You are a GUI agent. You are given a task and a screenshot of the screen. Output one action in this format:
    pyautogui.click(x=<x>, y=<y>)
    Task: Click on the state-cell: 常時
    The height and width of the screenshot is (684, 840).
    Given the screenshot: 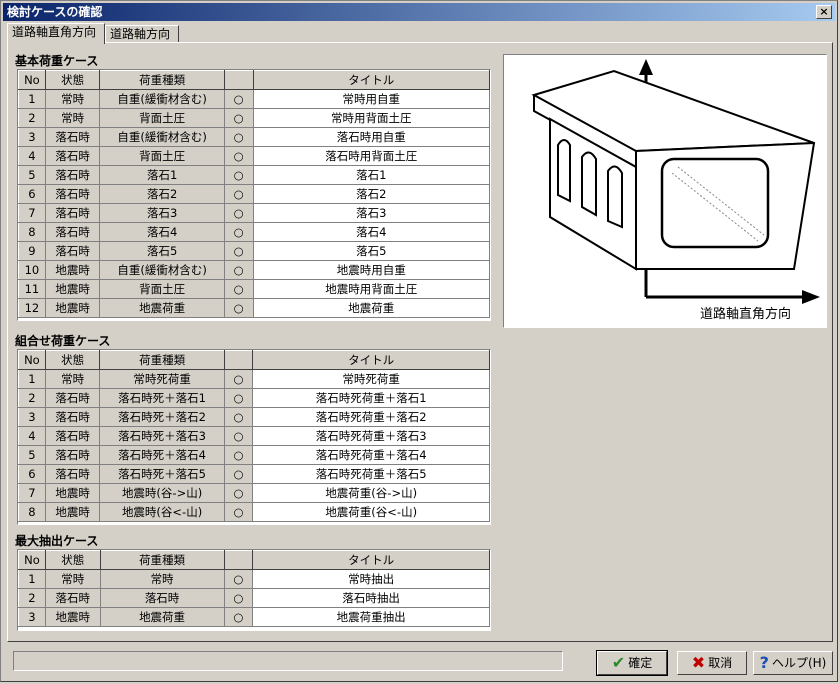 What is the action you would take?
    pyautogui.click(x=72, y=579)
    